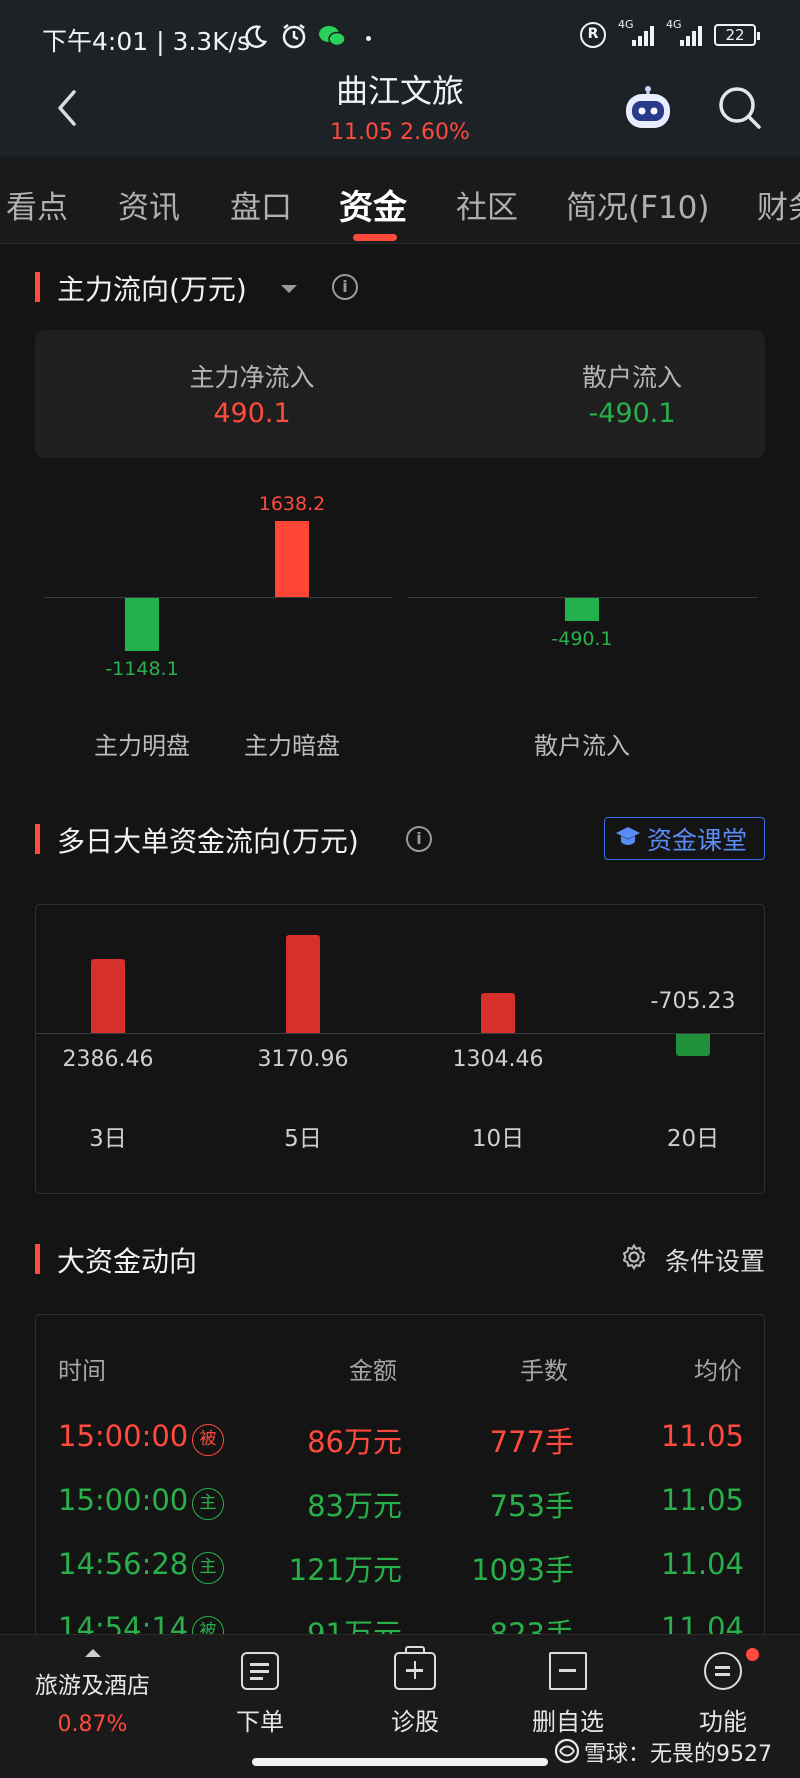 The height and width of the screenshot is (1778, 800). I want to click on row-amount: 91万元, so click(354, 1625).